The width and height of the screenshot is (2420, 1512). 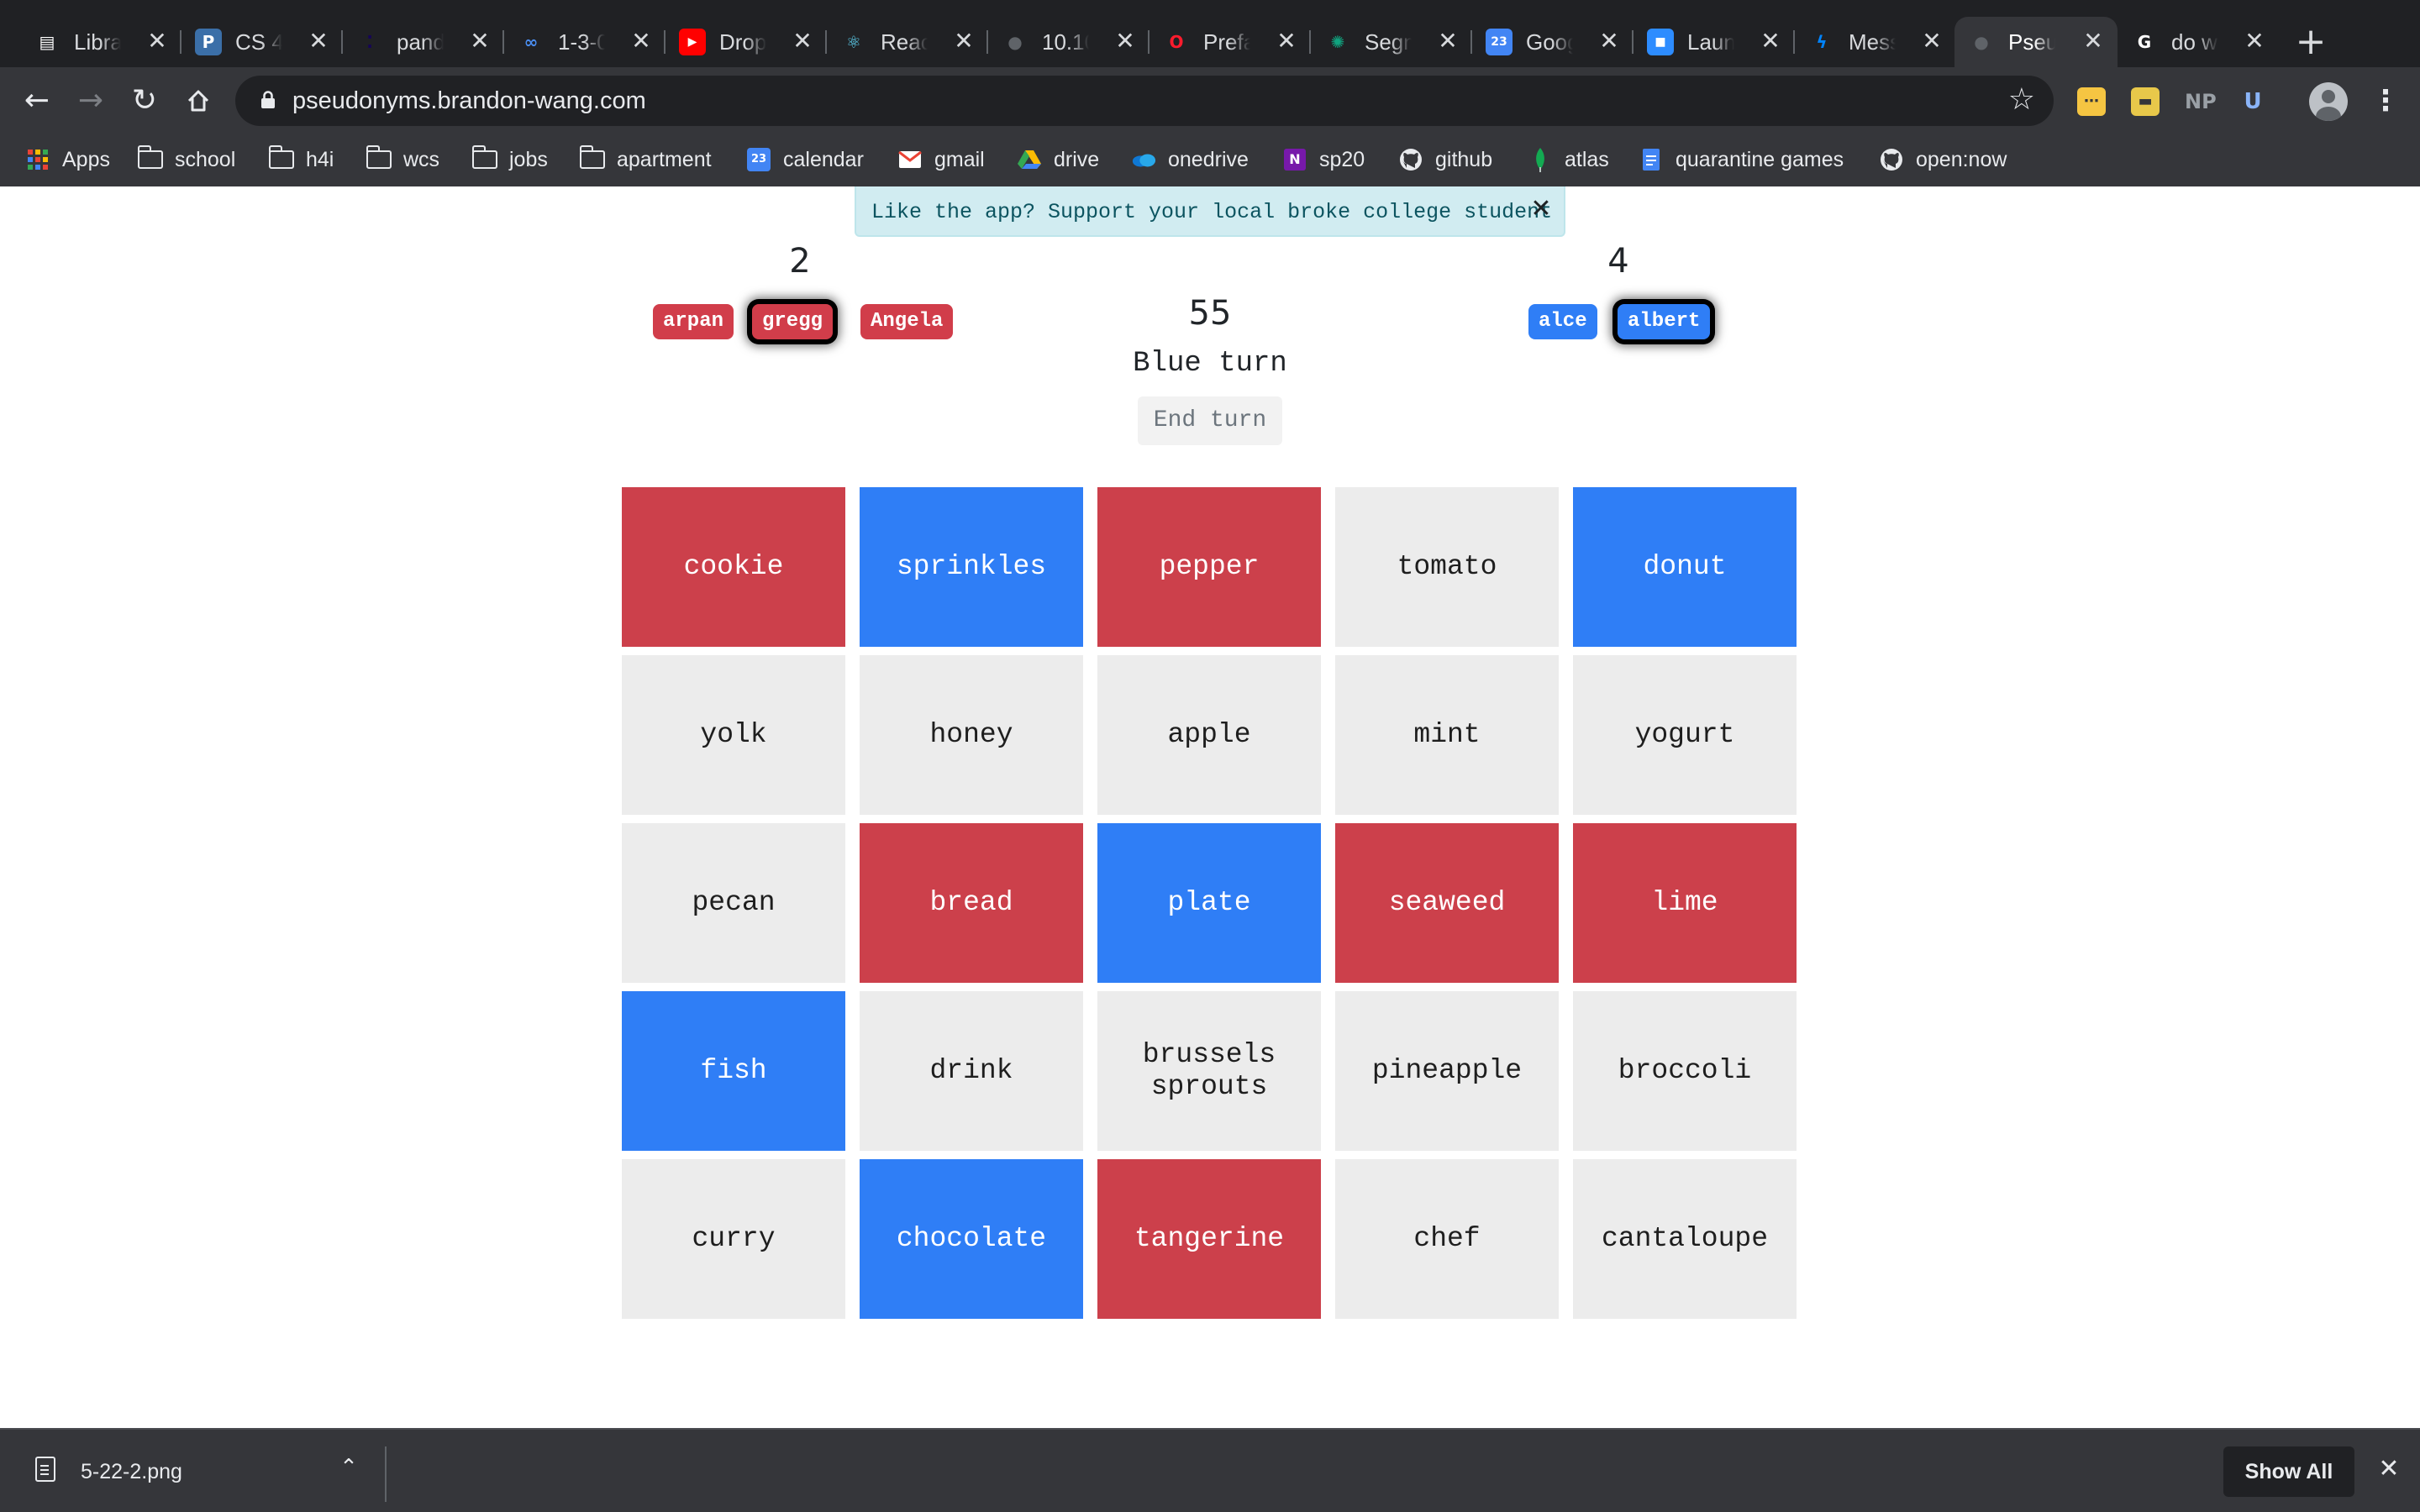 I want to click on tab-title: Launch, so click(x=1710, y=42).